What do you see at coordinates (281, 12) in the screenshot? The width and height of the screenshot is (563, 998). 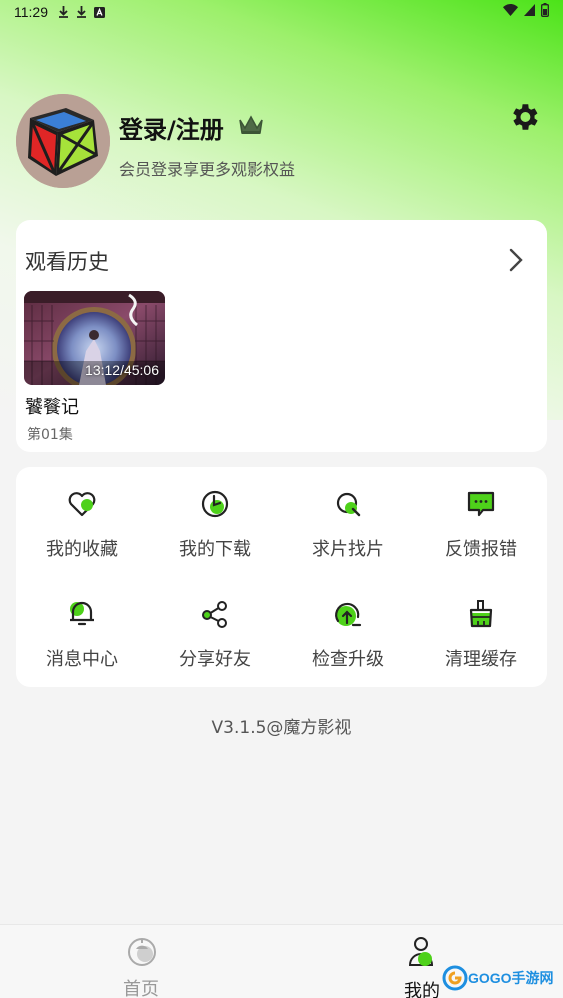 I see `status-bar: 11:29` at bounding box center [281, 12].